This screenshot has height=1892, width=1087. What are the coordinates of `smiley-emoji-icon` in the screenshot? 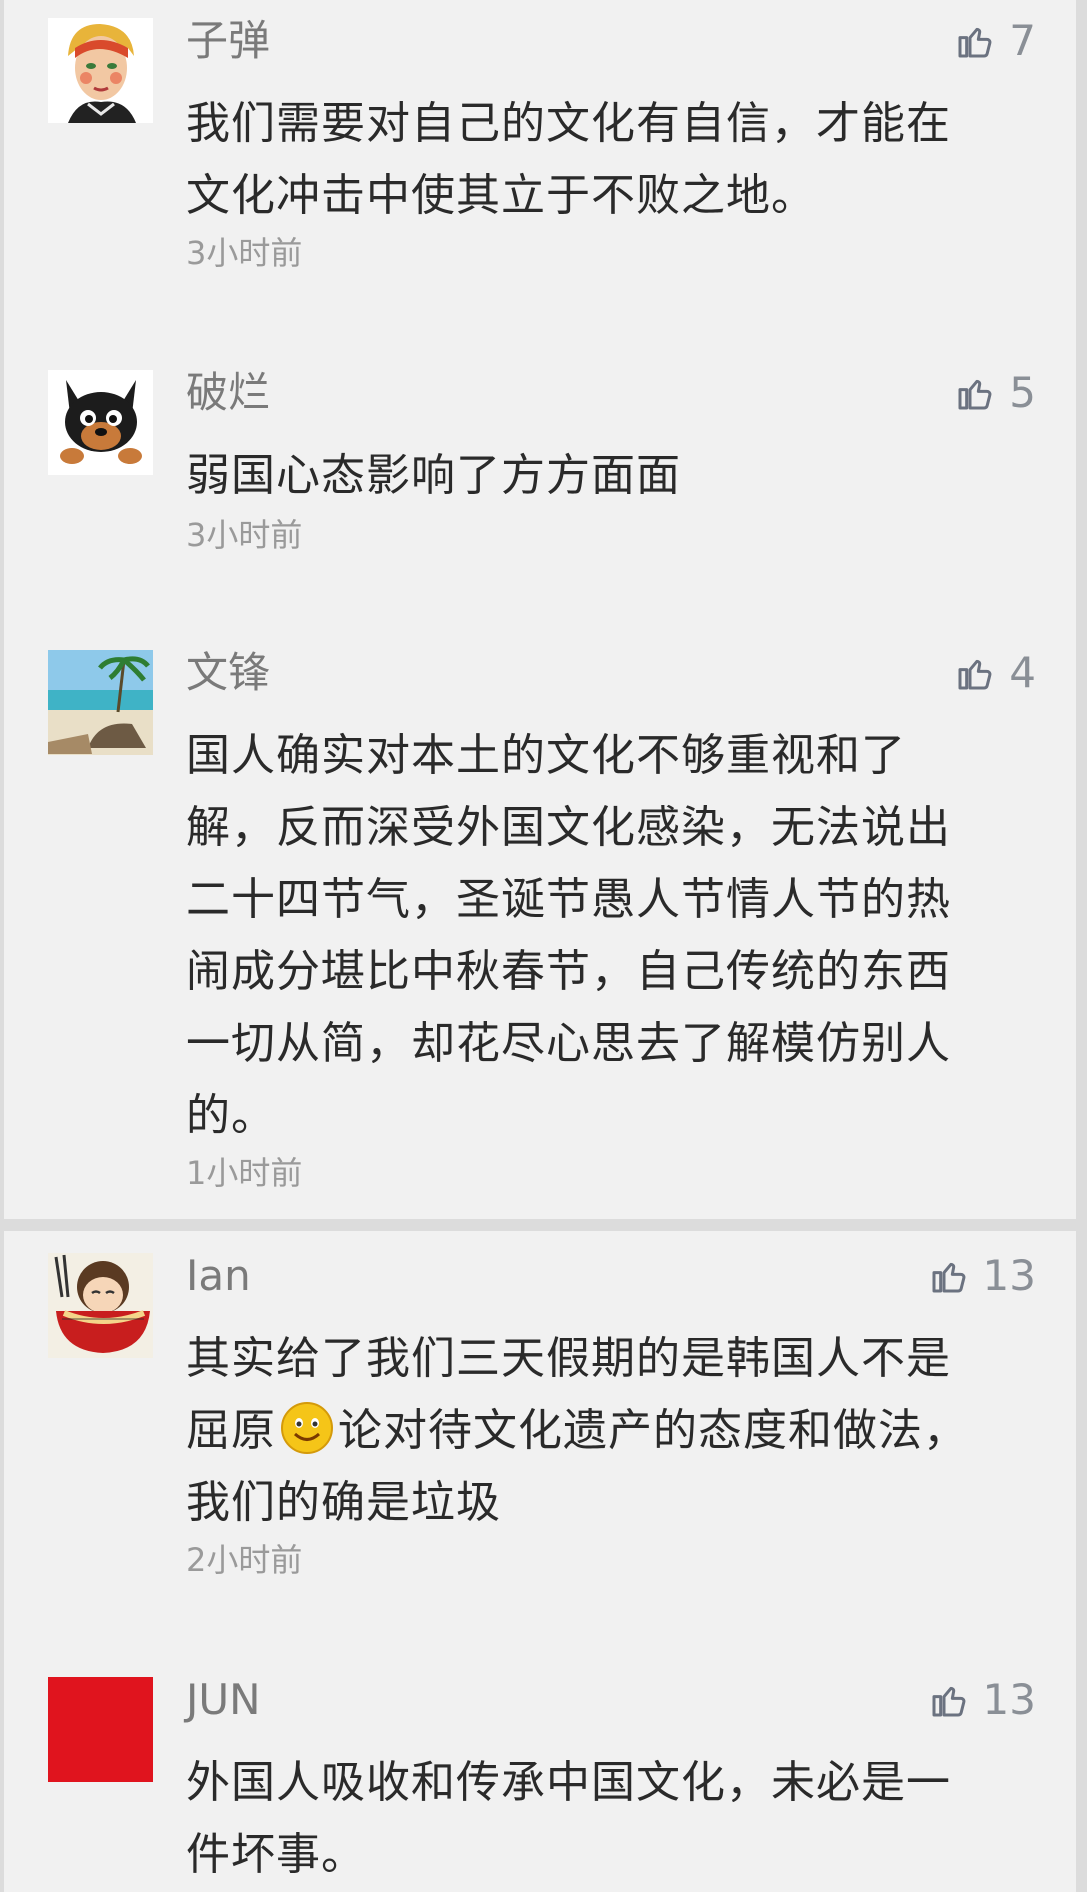 It's located at (307, 1428).